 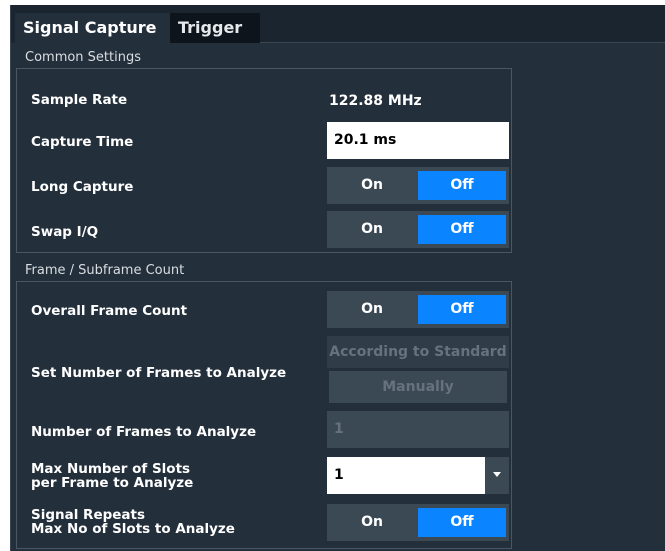 I want to click on swap-iq-toggle: On Off, so click(x=418, y=229).